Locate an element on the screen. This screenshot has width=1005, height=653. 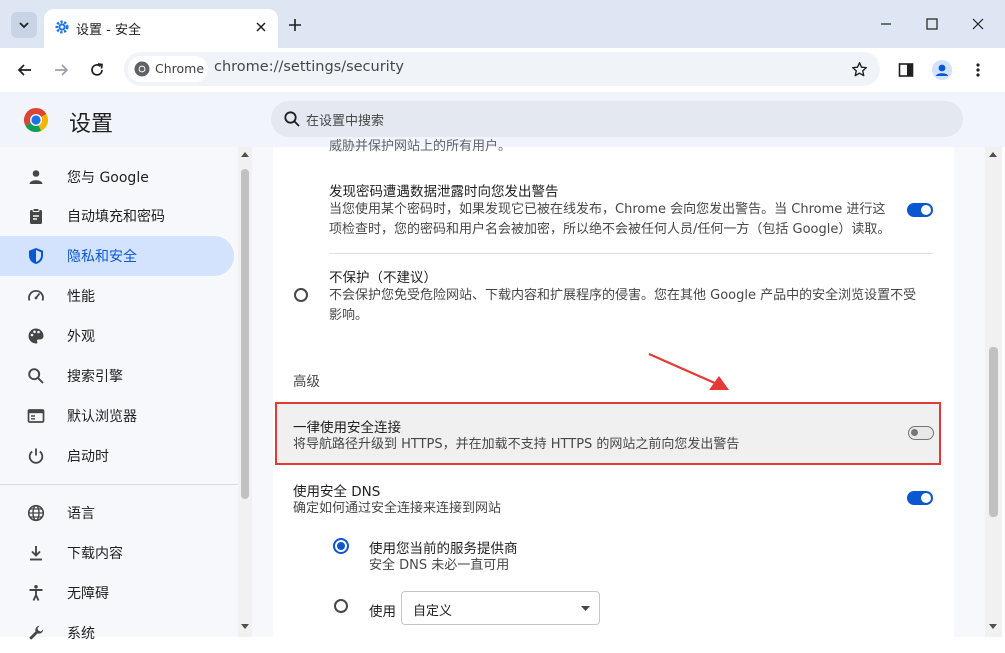
sidebar-item-search-engine: 搜索引擎 is located at coordinates (117, 376).